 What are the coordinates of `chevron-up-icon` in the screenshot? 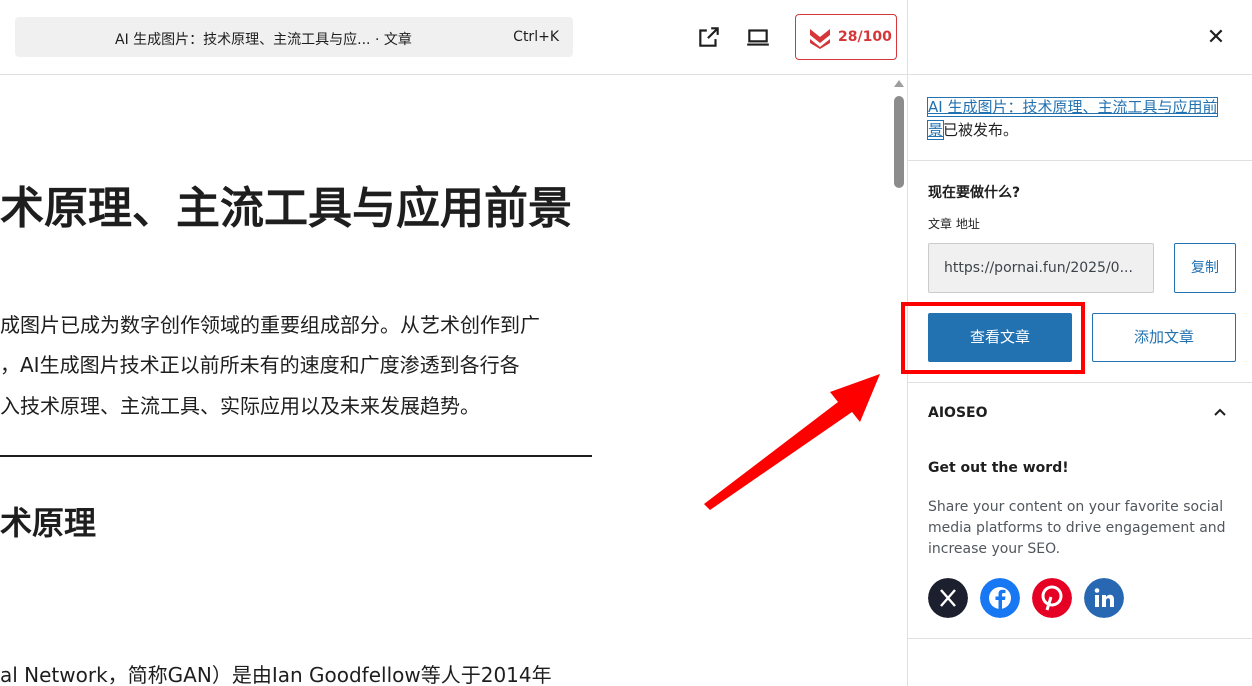 It's located at (1220, 412).